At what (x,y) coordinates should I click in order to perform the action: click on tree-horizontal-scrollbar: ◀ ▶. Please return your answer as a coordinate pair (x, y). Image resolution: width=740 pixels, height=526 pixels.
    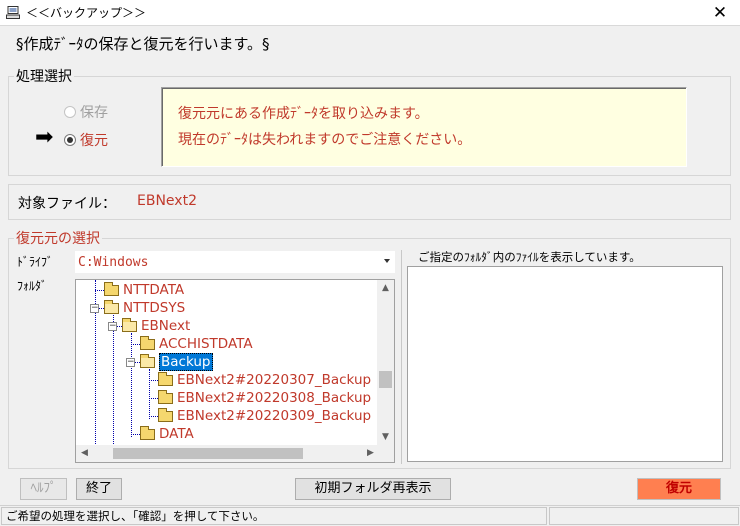
    Looking at the image, I should click on (227, 453).